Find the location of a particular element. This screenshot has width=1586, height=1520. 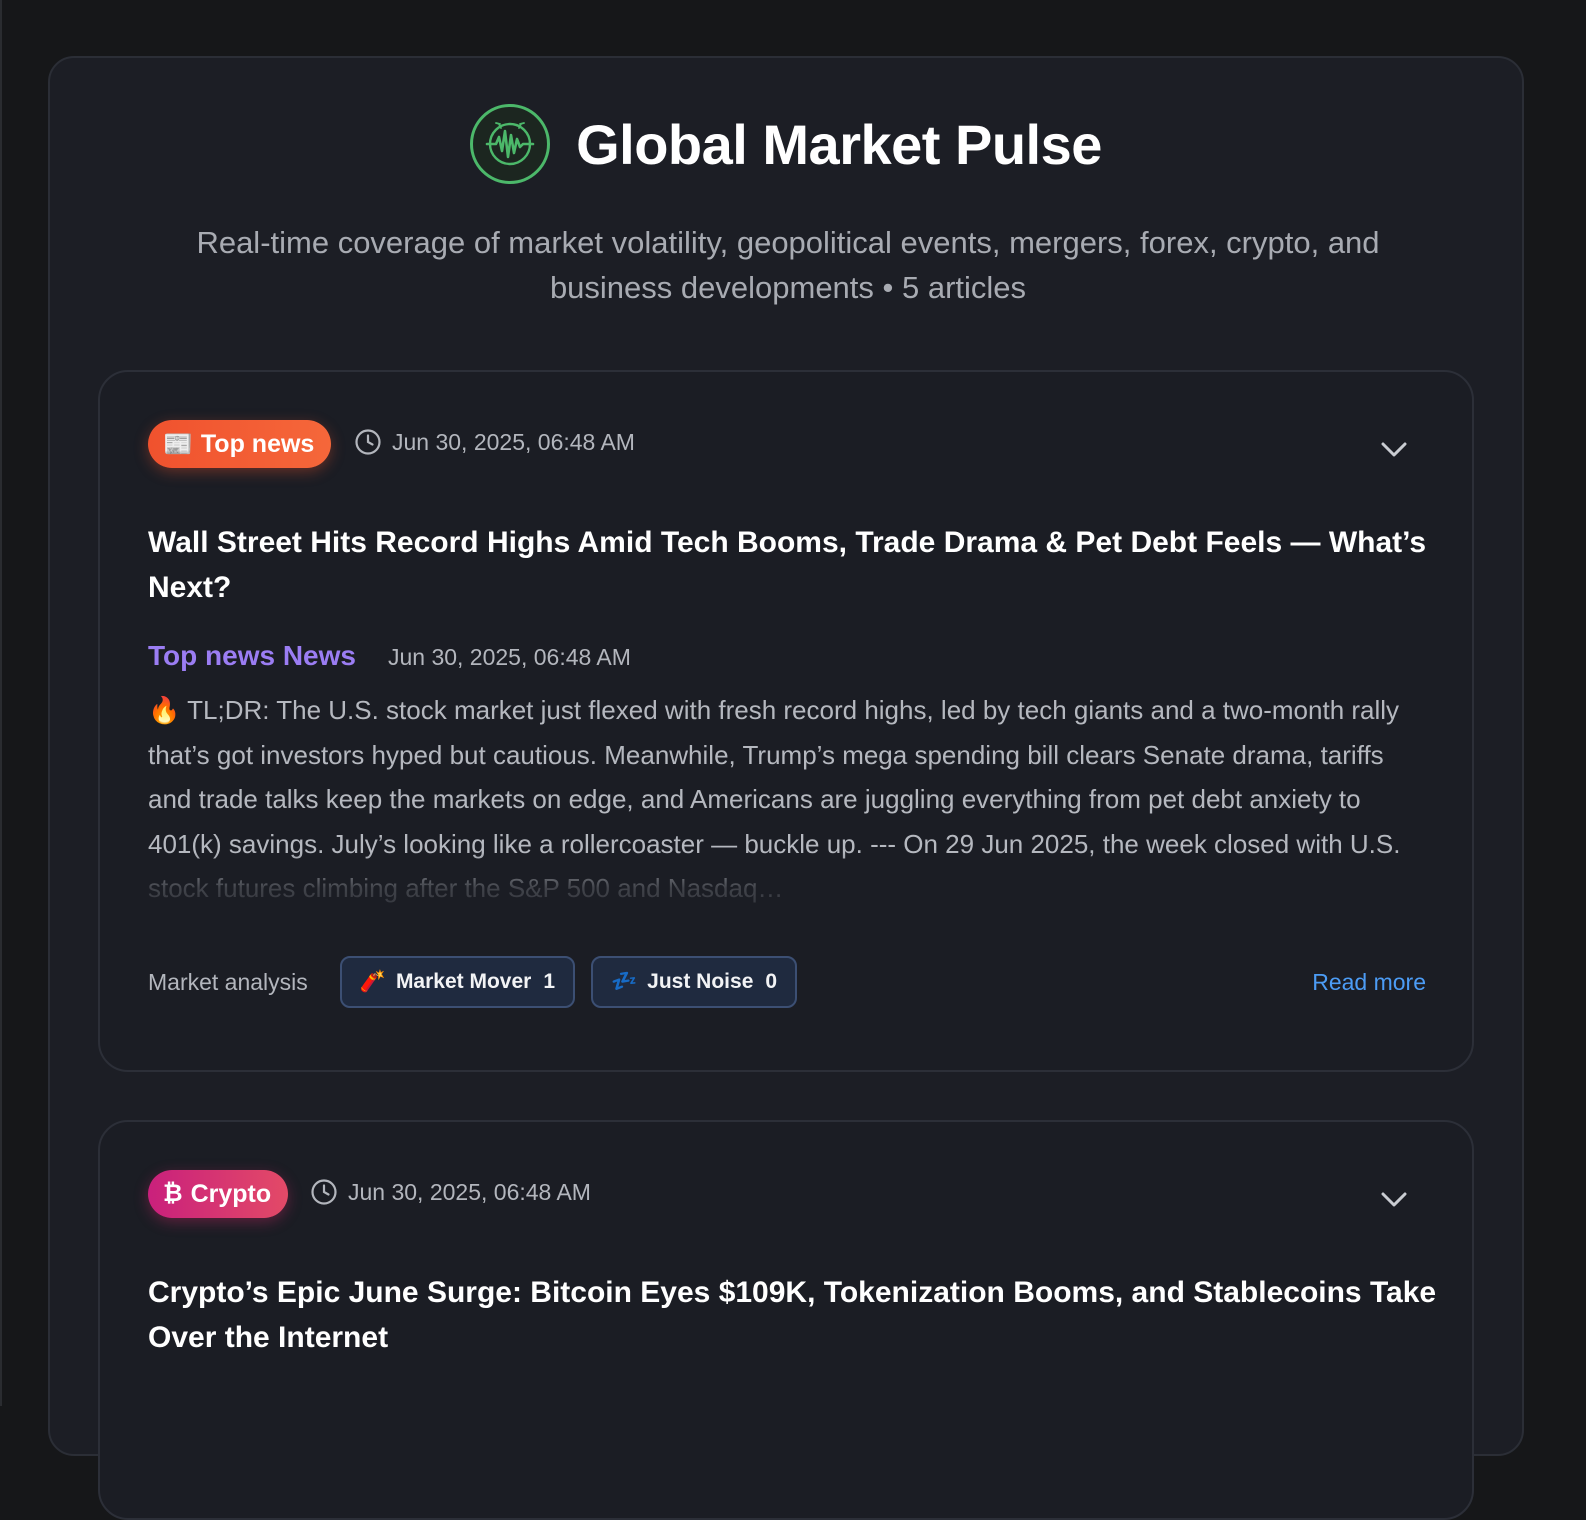

read-more-link: Read more is located at coordinates (1369, 982).